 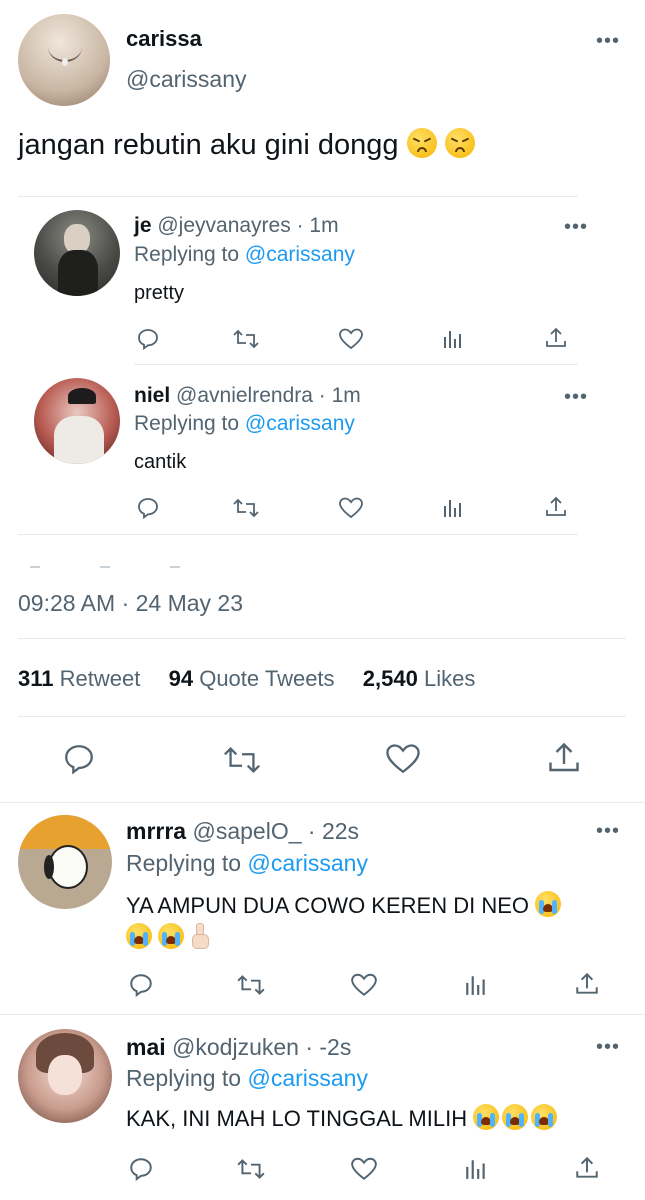 What do you see at coordinates (130, 603) in the screenshot?
I see `tweet-timestamp: 09:28 AM · 24 May 23` at bounding box center [130, 603].